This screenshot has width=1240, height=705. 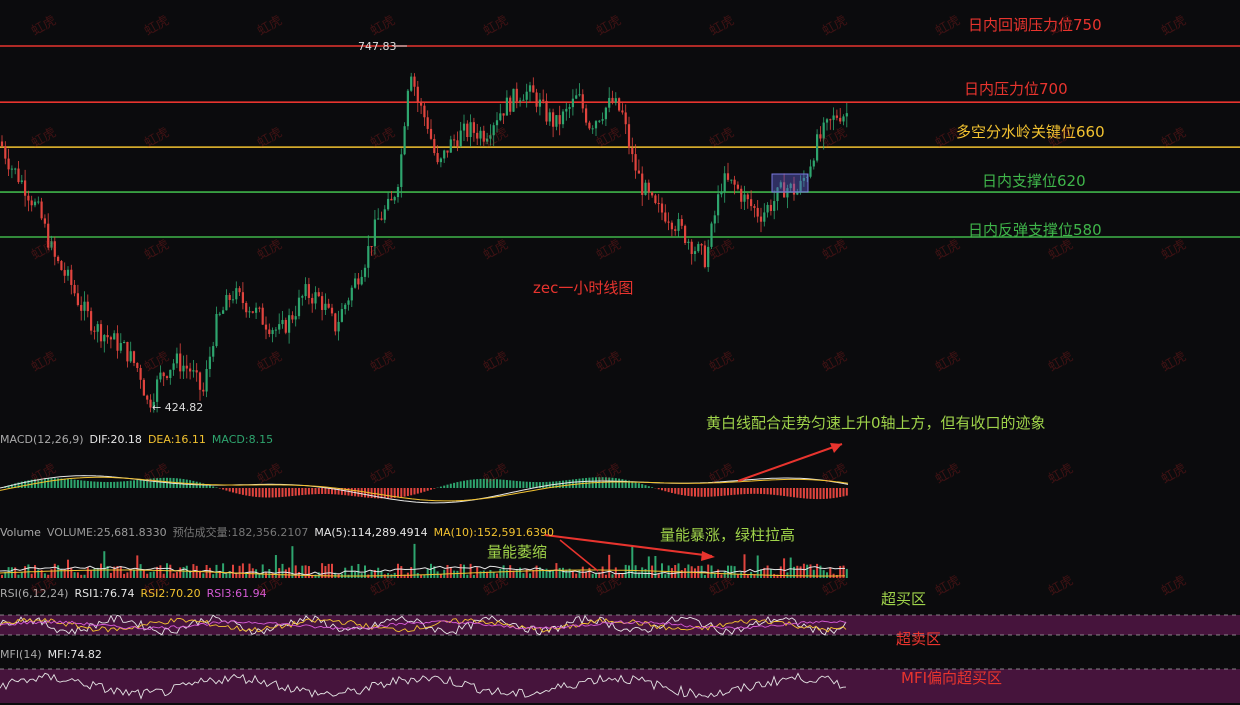 I want to click on macd-header: MACD(12,26,9) DIF:20.18 DEA:16.11 MACD:8.15, so click(x=137, y=439).